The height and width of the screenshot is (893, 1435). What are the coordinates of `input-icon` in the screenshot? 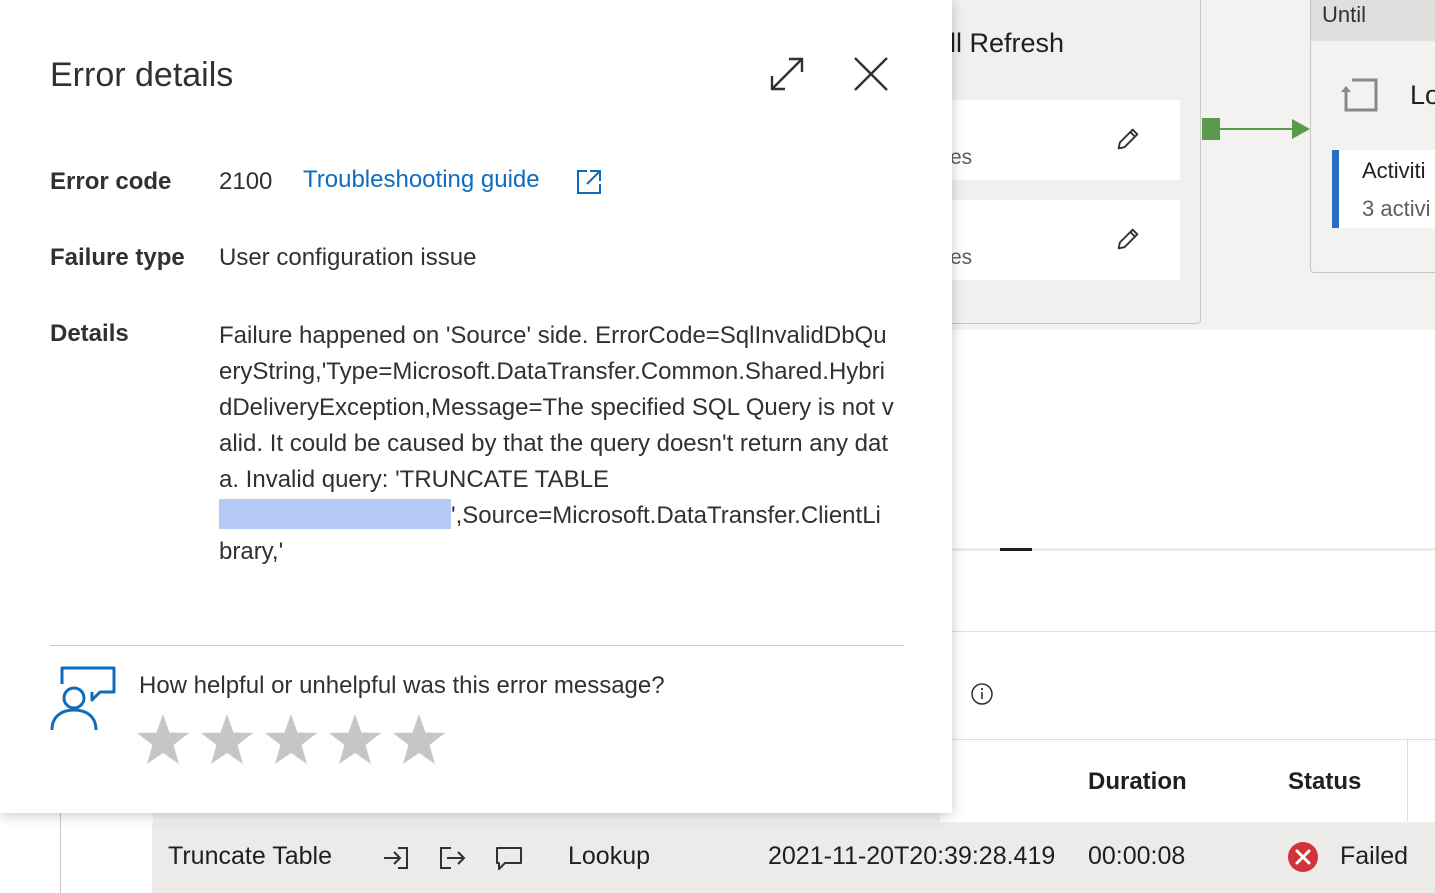 It's located at (396, 858).